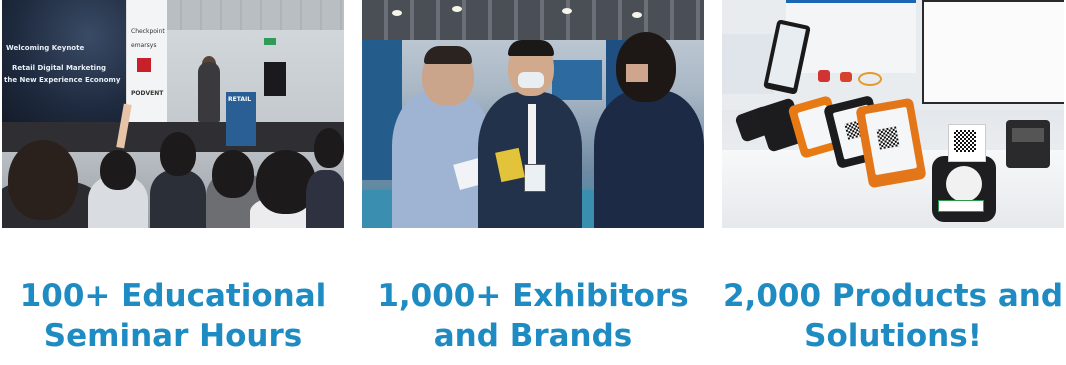 The image size is (1066, 365). I want to click on caption-line-1: 100+ Educational, so click(173, 296).